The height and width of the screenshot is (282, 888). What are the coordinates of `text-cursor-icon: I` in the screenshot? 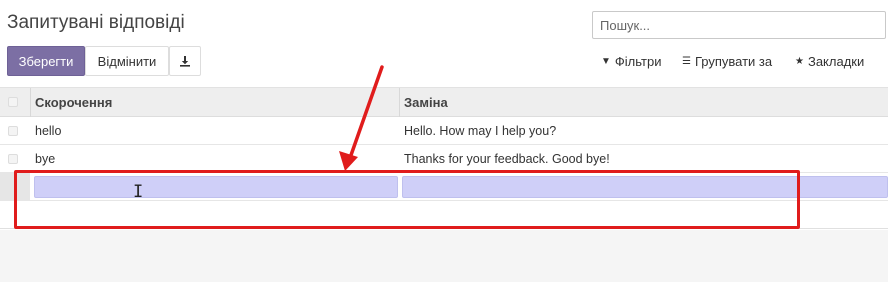 It's located at (138, 192).